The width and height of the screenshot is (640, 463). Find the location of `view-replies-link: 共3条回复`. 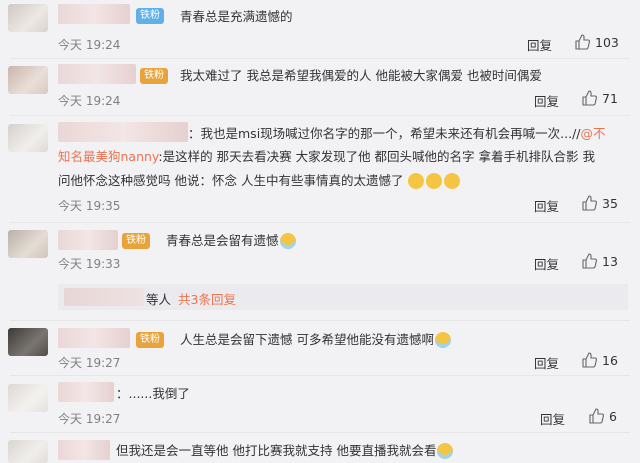

view-replies-link: 共3条回复 is located at coordinates (207, 299).